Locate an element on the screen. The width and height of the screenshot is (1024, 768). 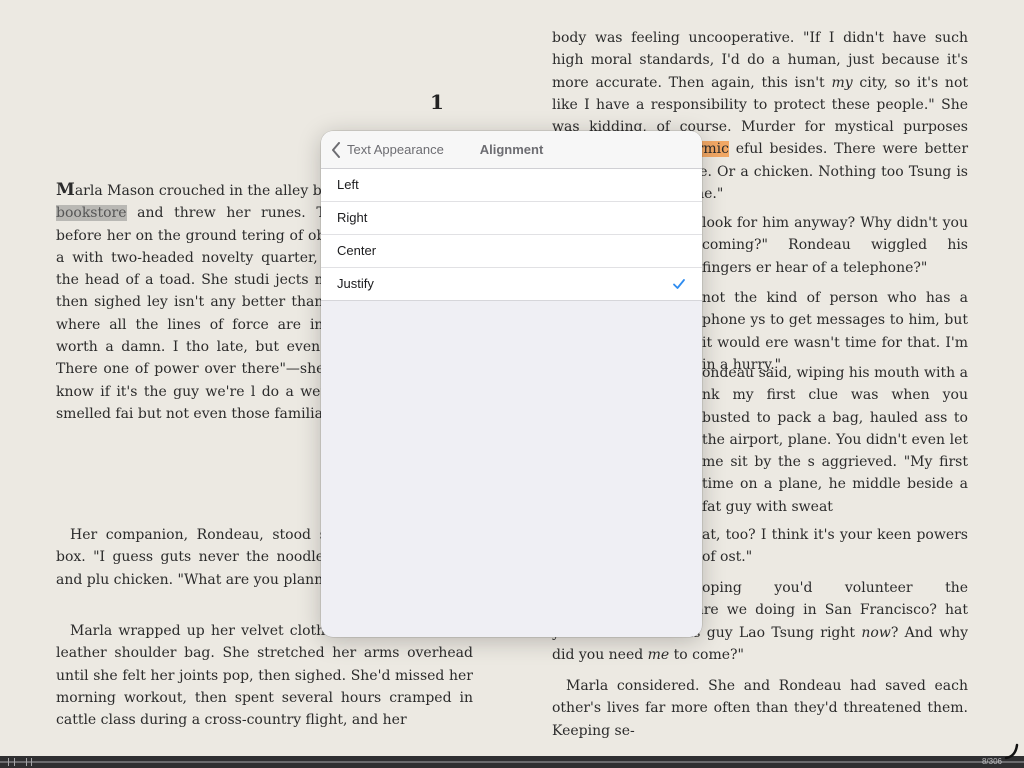
right-p1-emphasis: my is located at coordinates (842, 82).